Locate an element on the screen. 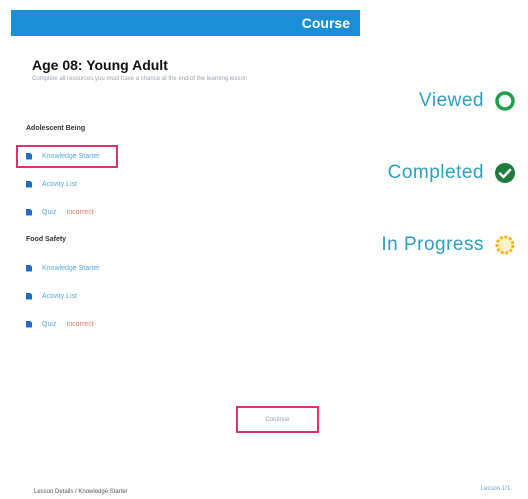 Image resolution: width=528 pixels, height=499 pixels. page-number: Lesson 1/1 is located at coordinates (495, 489).